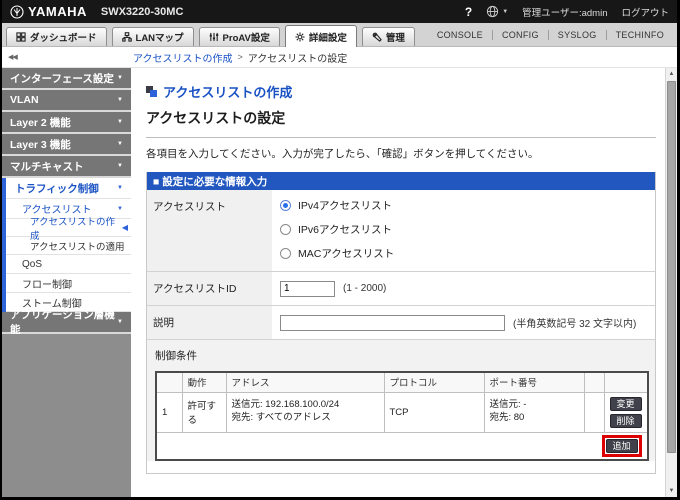 This screenshot has width=680, height=500. Describe the element at coordinates (56, 36) in the screenshot. I see `tab-dashboard: ダッシュボード` at that location.